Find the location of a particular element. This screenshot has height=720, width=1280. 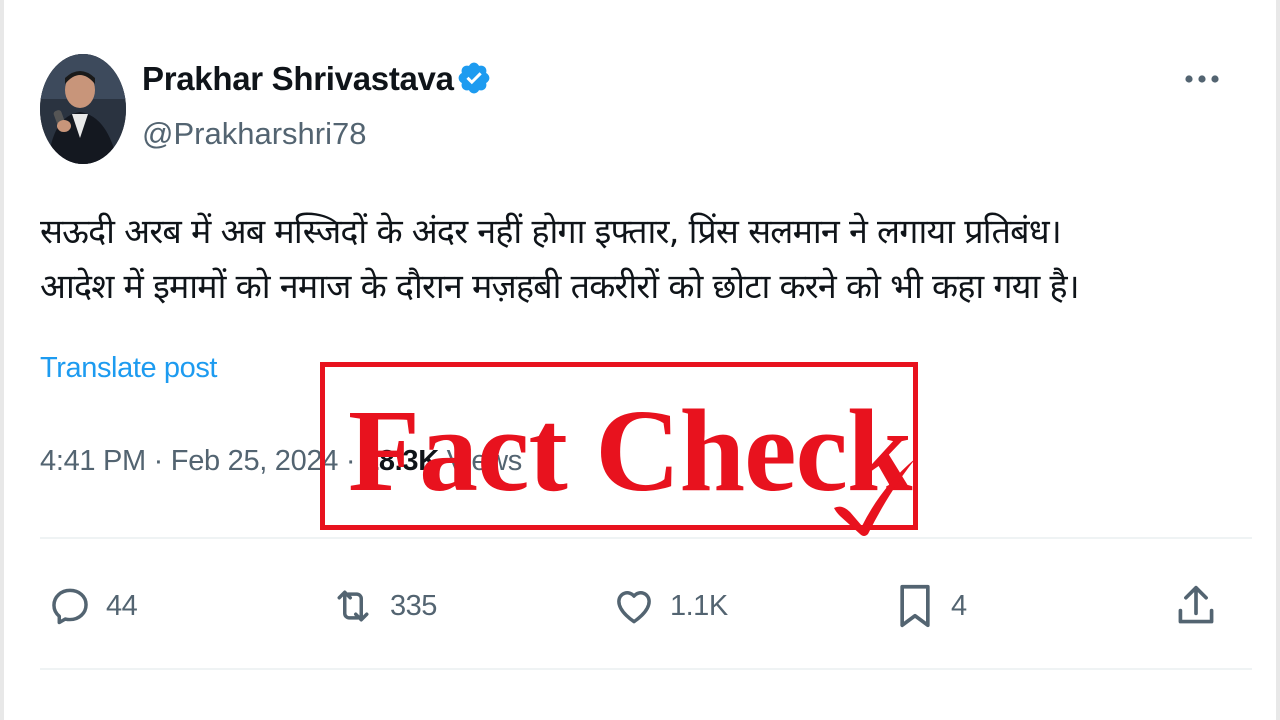

avatar is located at coordinates (83, 109).